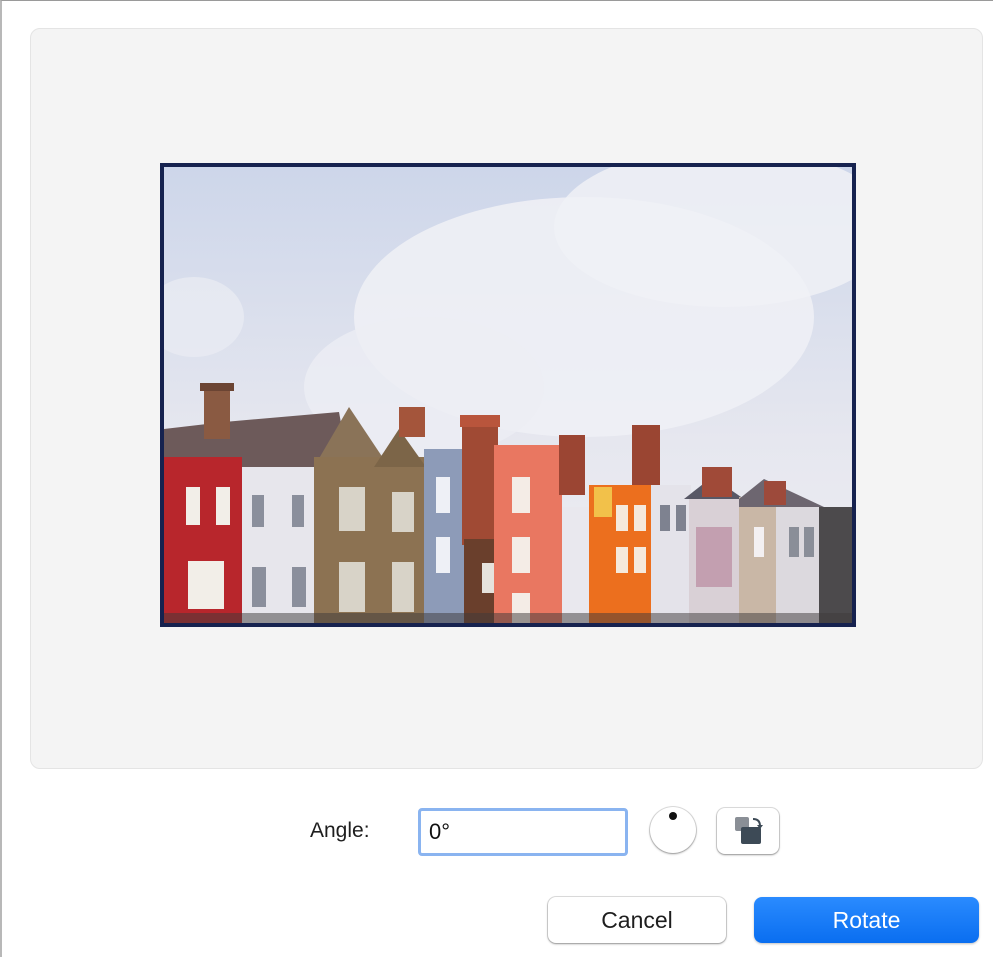 Image resolution: width=993 pixels, height=957 pixels. I want to click on rotate-image-icon, so click(749, 830).